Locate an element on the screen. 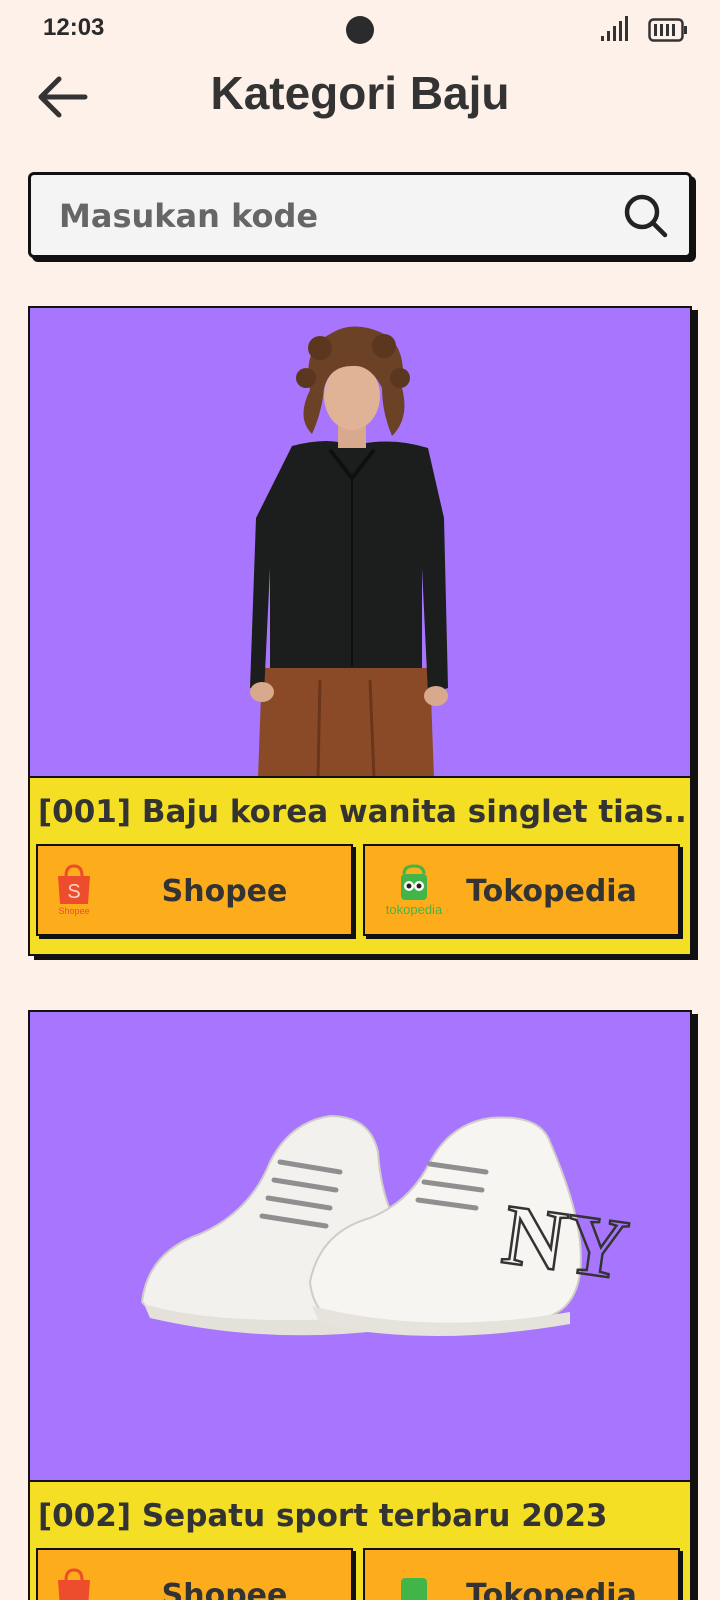 This screenshot has height=1600, width=720. svg-text: NY is located at coordinates (565, 1242).